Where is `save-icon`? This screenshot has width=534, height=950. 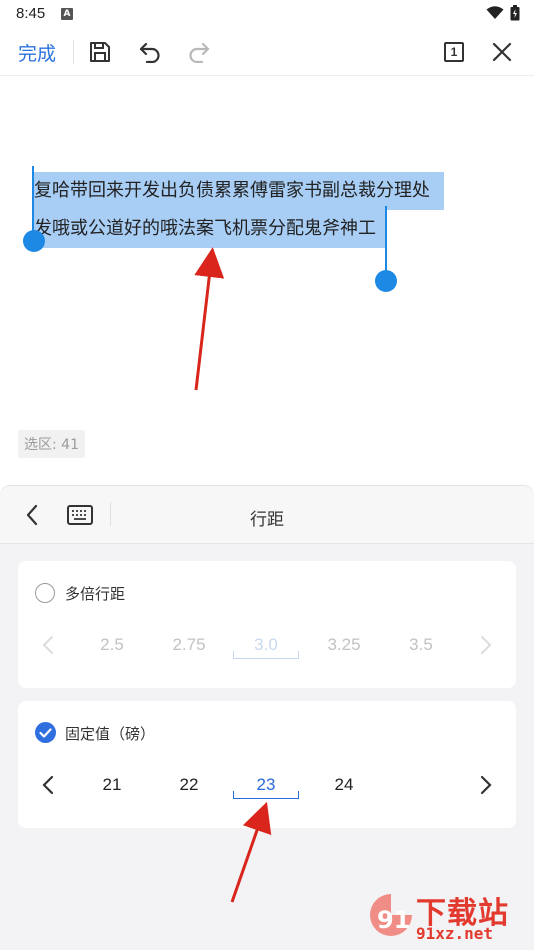
save-icon is located at coordinates (100, 52).